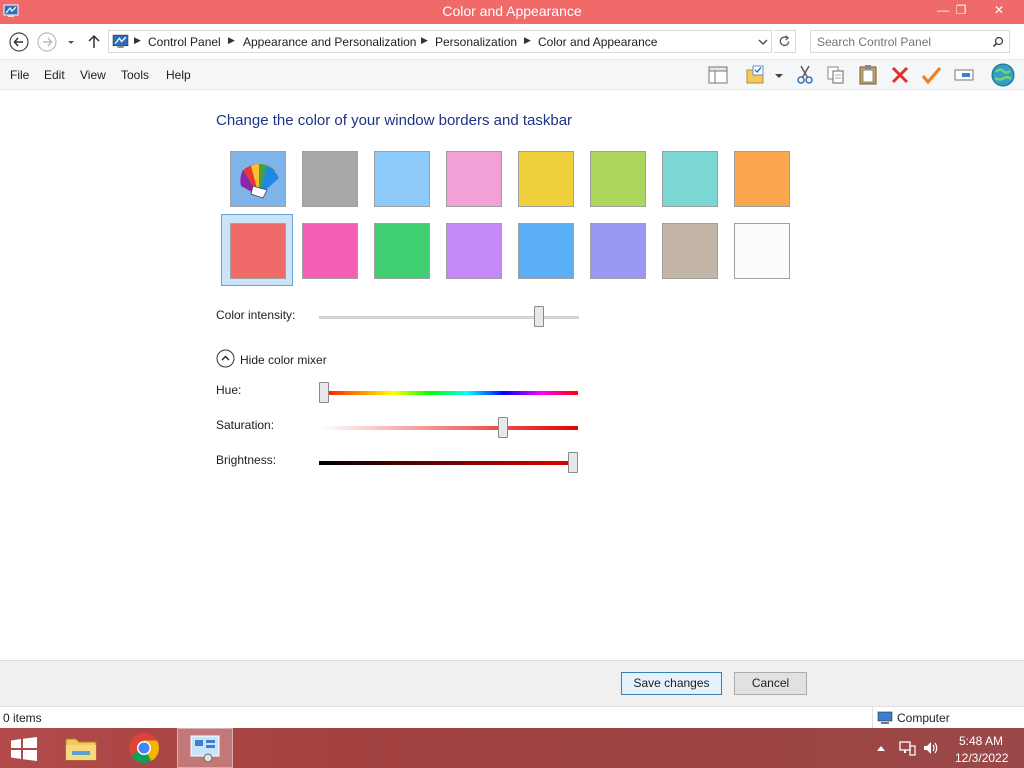  Describe the element at coordinates (981, 758) in the screenshot. I see `clock-date: 12/3/2022` at that location.